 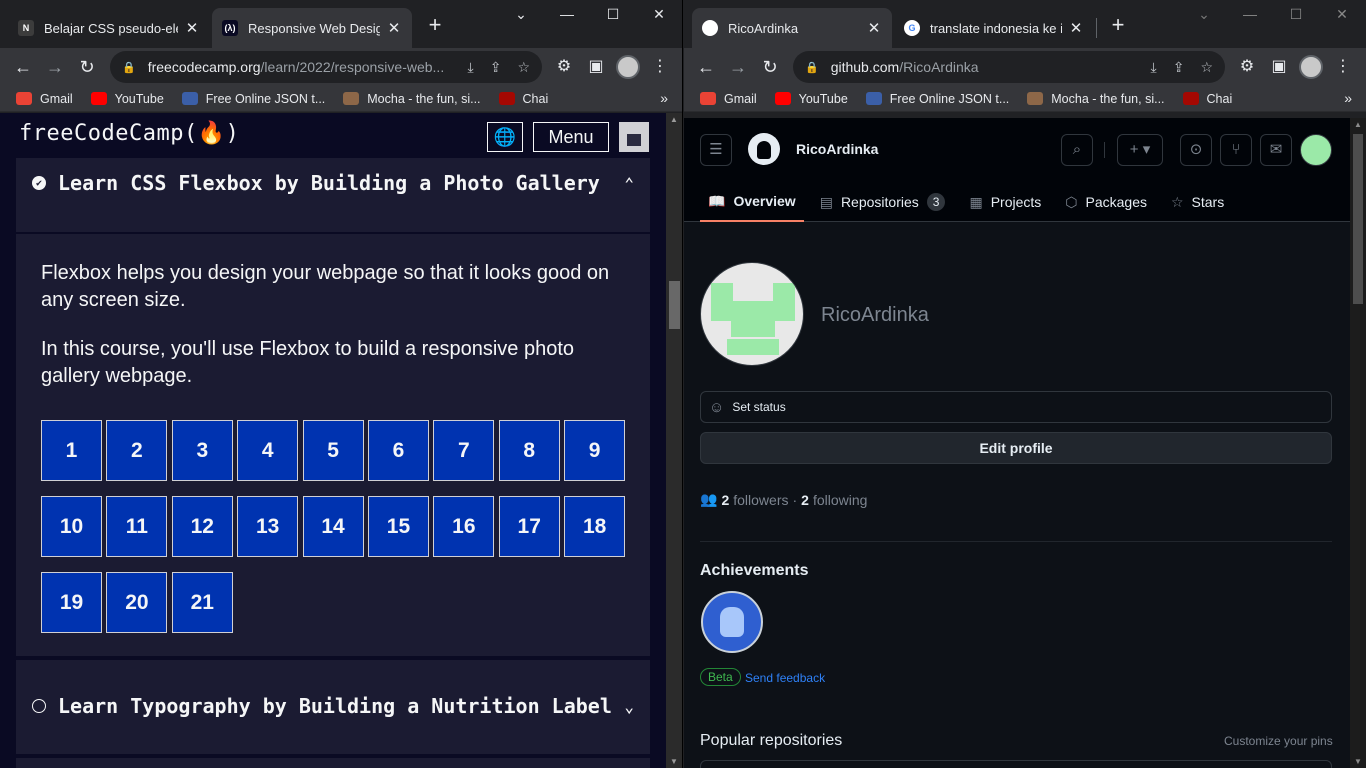 I want to click on edit-profile-button: Edit profile, so click(x=1016, y=448).